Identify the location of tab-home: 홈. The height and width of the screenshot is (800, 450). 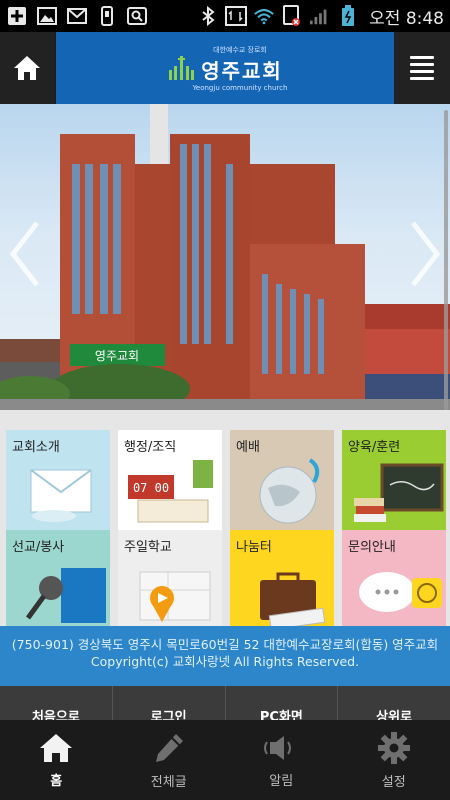
(56, 760).